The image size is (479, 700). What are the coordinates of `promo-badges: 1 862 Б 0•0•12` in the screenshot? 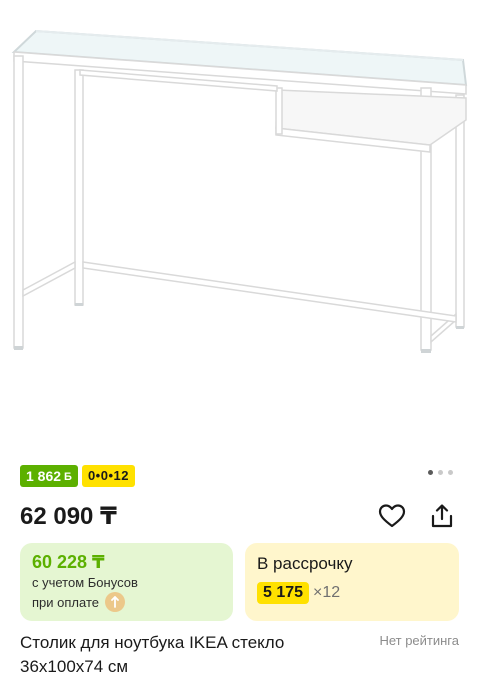 It's located at (77, 476).